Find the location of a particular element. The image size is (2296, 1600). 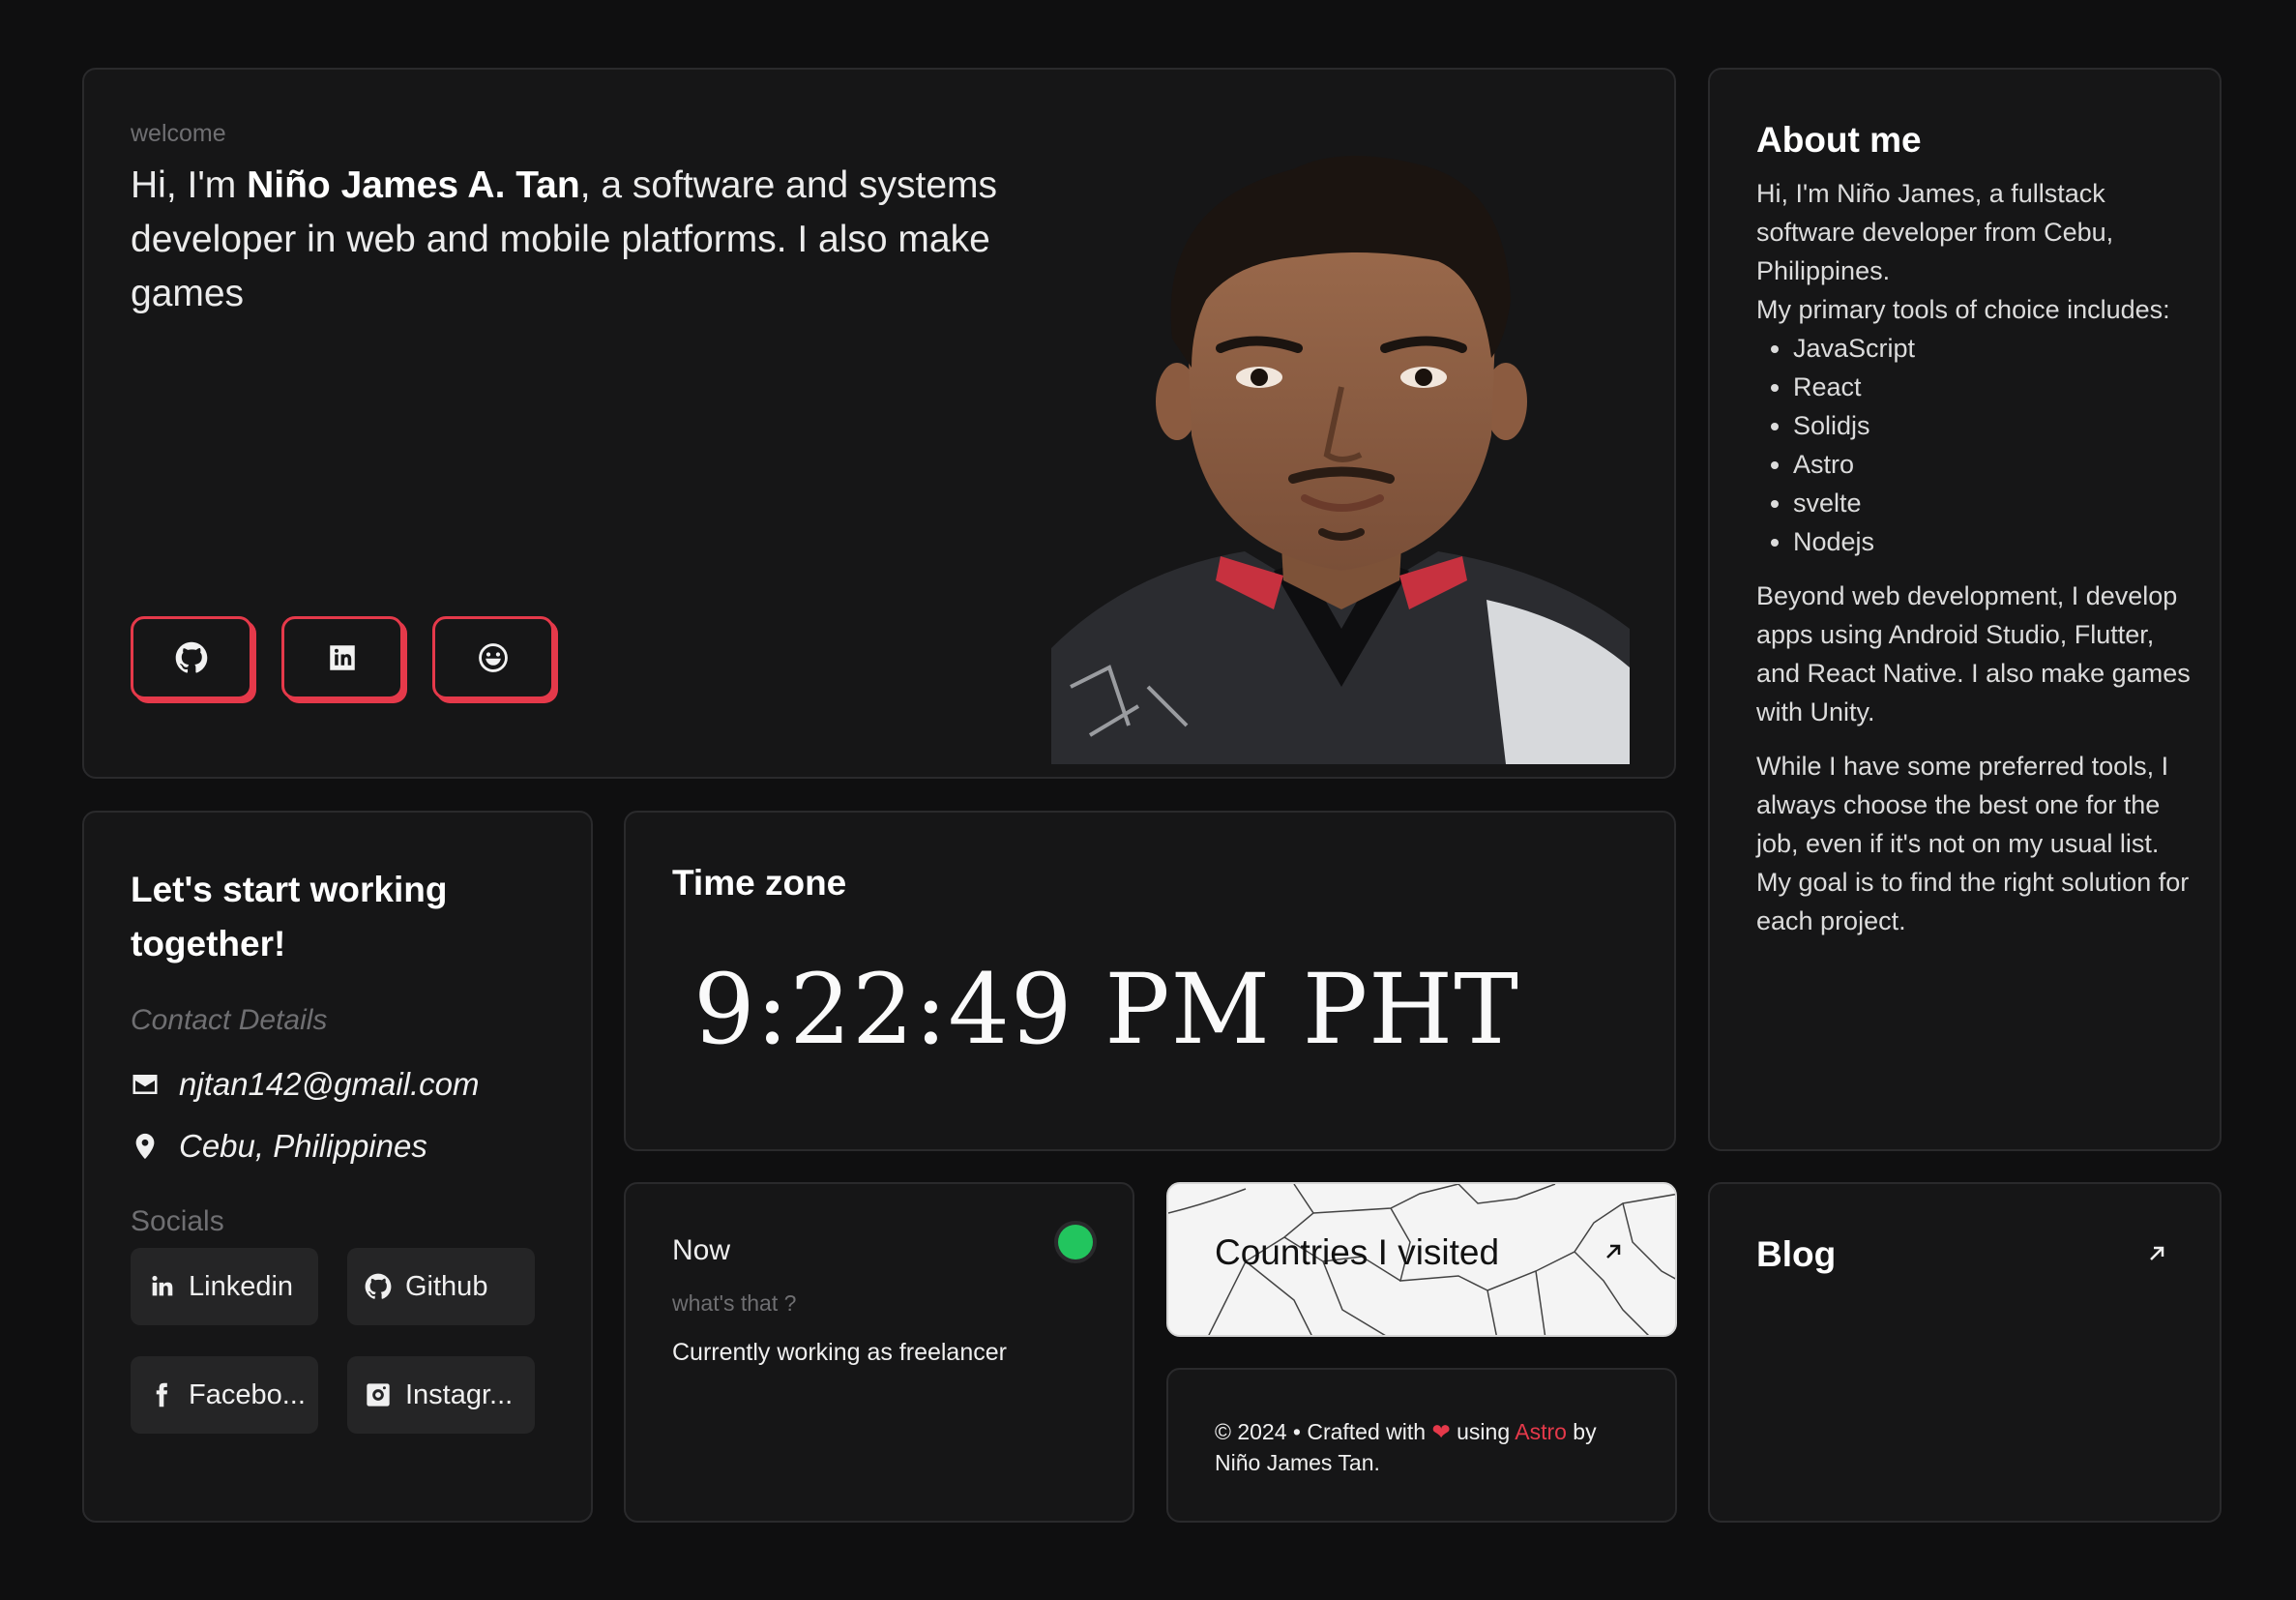

location-text: Cebu, Philippines is located at coordinates (303, 1146).